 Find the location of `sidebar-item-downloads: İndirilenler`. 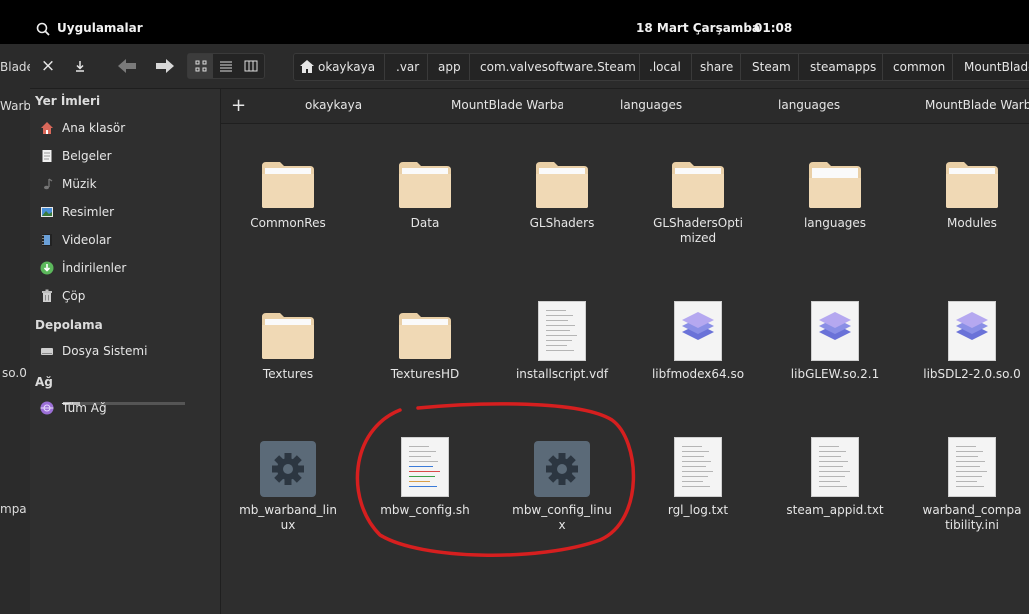

sidebar-item-downloads: İndirilenler is located at coordinates (83, 268).